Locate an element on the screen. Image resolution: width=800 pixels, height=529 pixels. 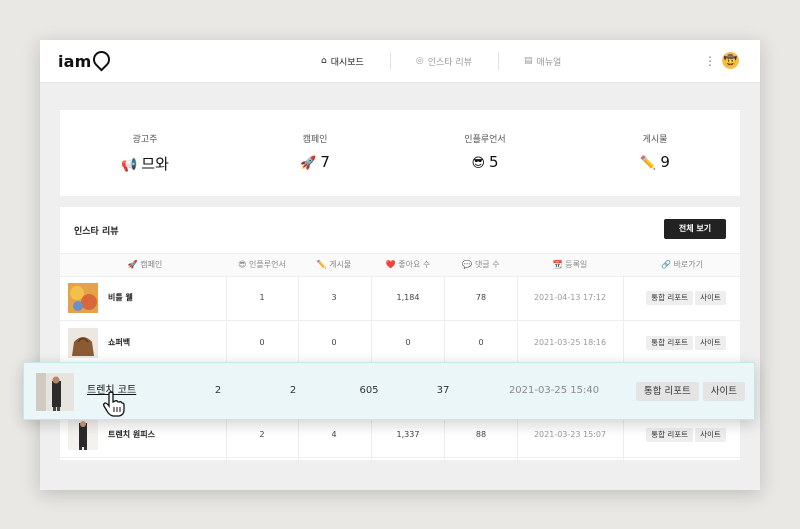
calendar-icon: 📆 is located at coordinates (557, 264).